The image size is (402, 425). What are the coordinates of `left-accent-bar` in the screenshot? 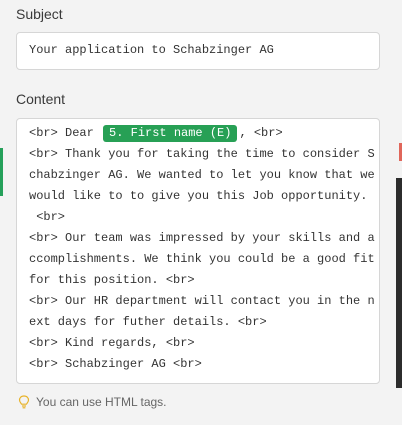 It's located at (1, 172).